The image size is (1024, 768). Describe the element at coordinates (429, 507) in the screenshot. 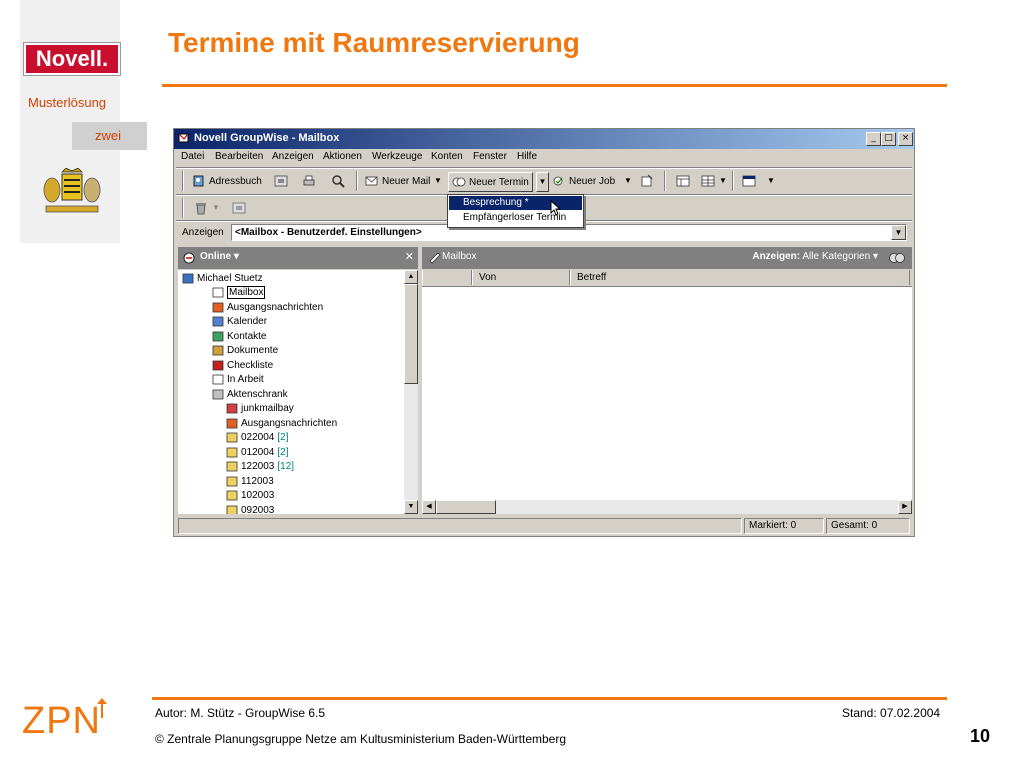

I see `scroll-left-icon: ◀` at that location.